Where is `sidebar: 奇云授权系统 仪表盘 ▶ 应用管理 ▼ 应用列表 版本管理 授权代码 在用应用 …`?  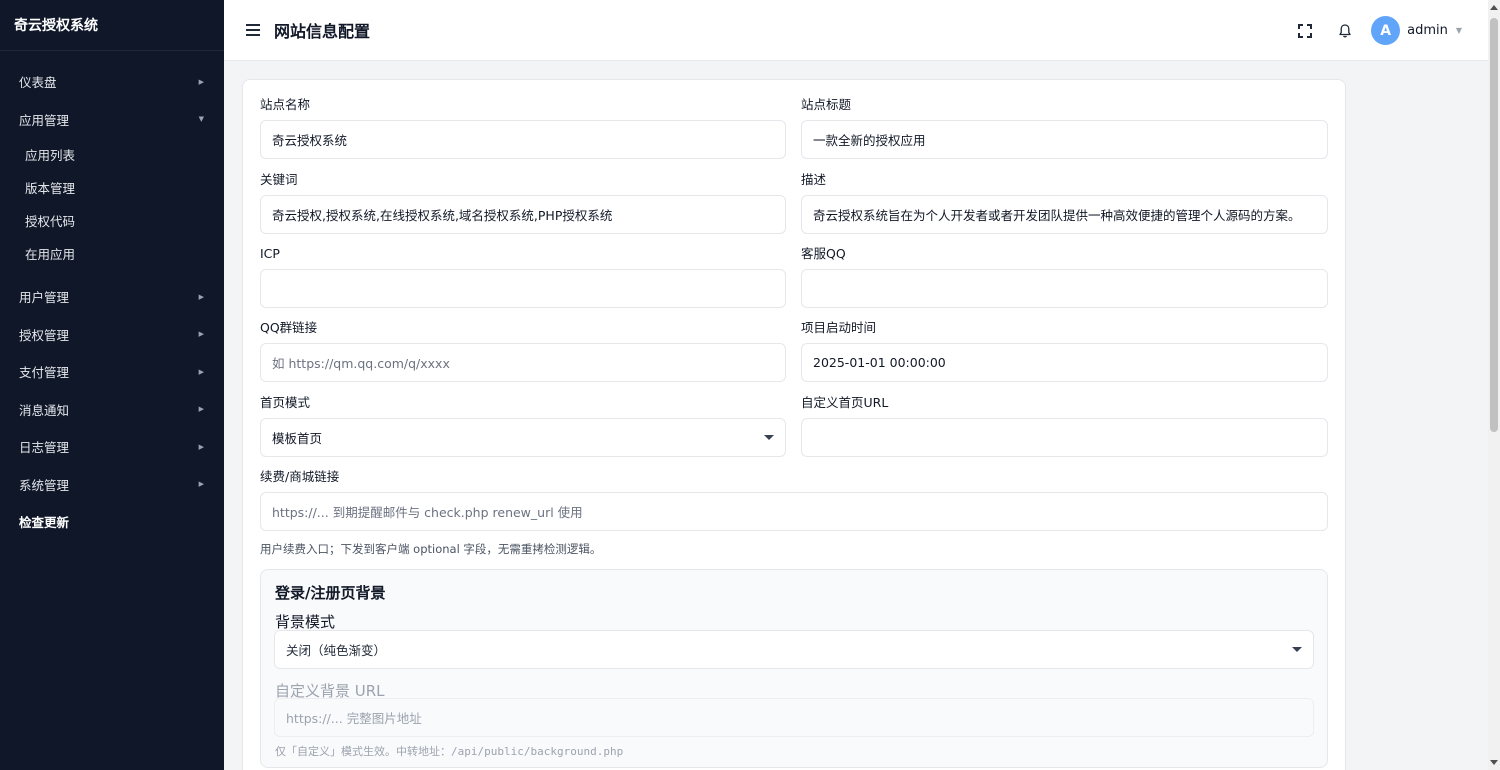
sidebar: 奇云授权系统 仪表盘 ▶ 应用管理 ▼ 应用列表 版本管理 授权代码 在用应用 … is located at coordinates (112, 385).